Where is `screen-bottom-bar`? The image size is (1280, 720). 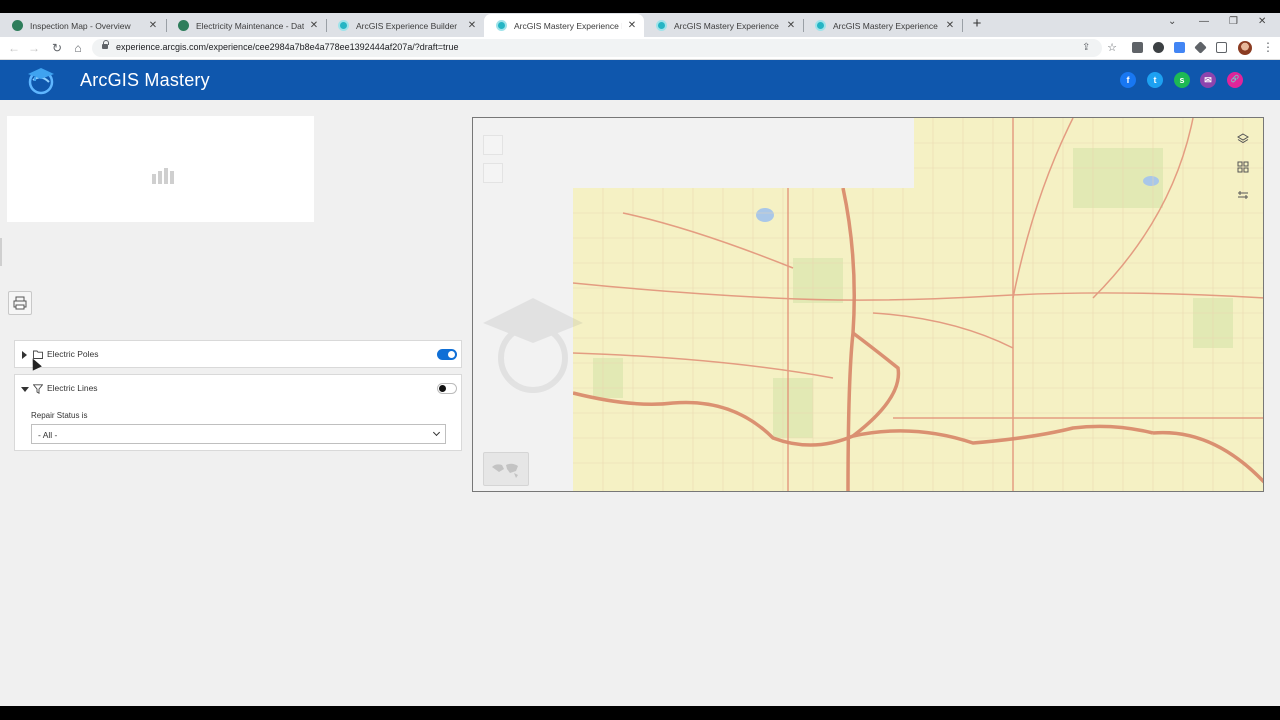
screen-bottom-bar is located at coordinates (640, 713).